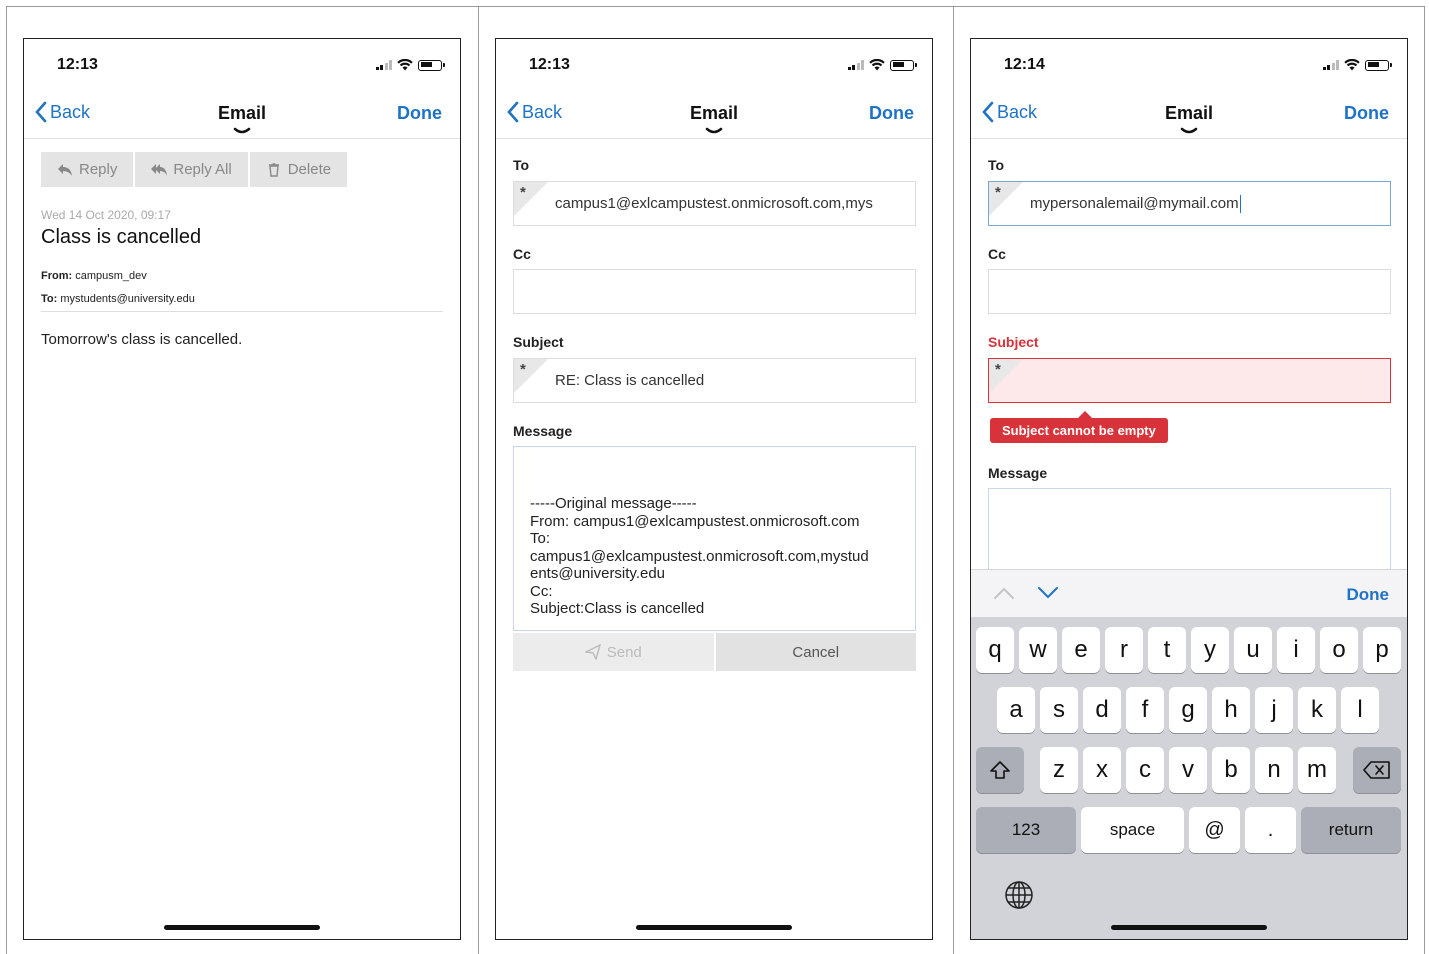  I want to click on key-d: d, so click(1102, 710).